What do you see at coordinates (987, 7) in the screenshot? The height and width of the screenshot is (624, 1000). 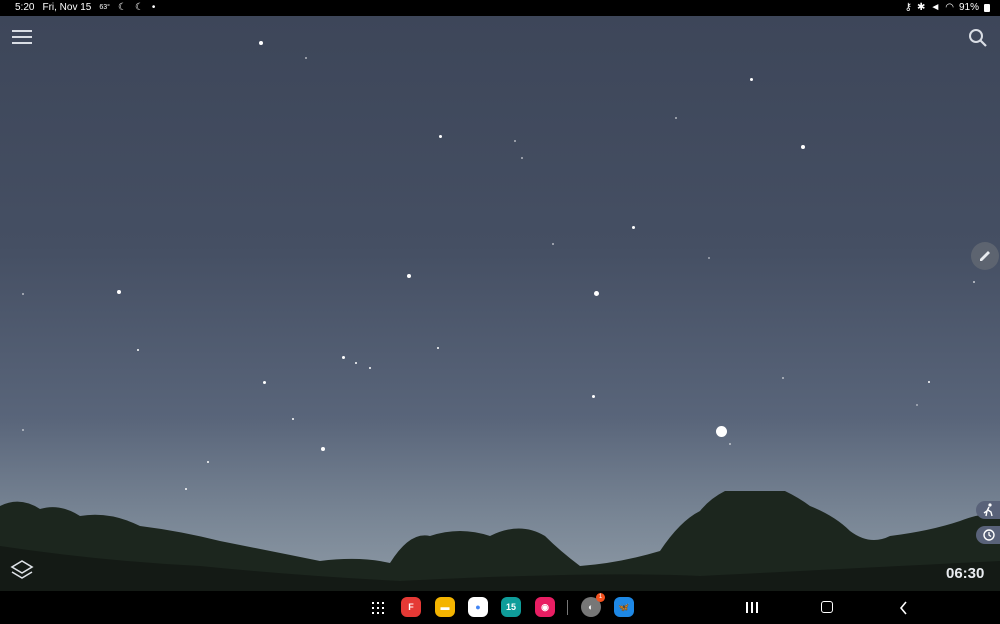 I see `battery-icon` at bounding box center [987, 7].